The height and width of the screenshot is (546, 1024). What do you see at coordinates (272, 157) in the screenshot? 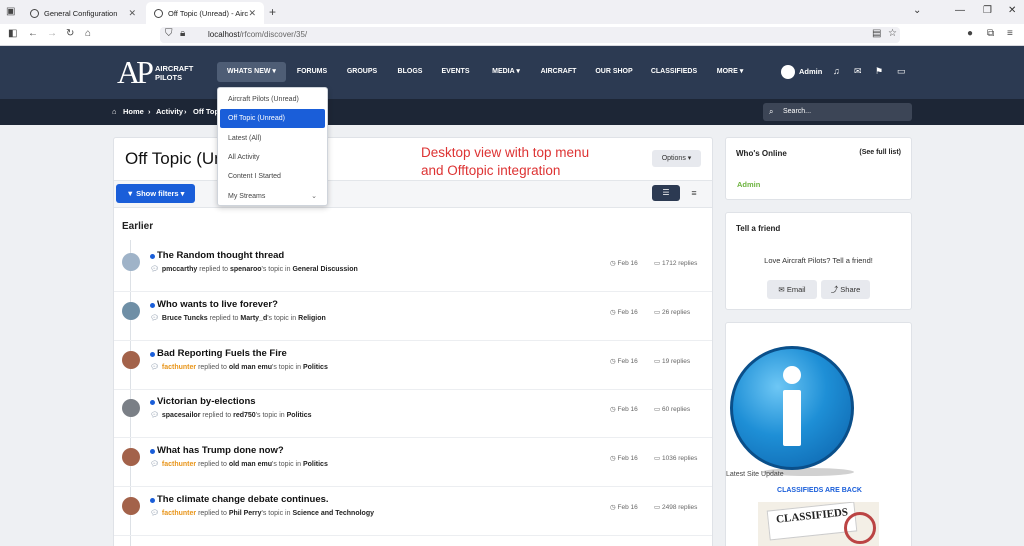
I see `dropdown-item-all-activity: All Activity` at bounding box center [272, 157].